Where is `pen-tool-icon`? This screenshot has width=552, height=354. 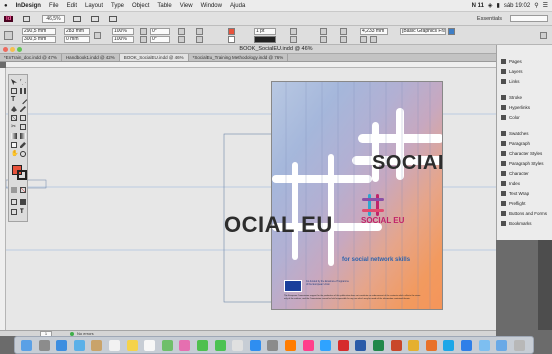 pen-tool-icon is located at coordinates (14, 109).